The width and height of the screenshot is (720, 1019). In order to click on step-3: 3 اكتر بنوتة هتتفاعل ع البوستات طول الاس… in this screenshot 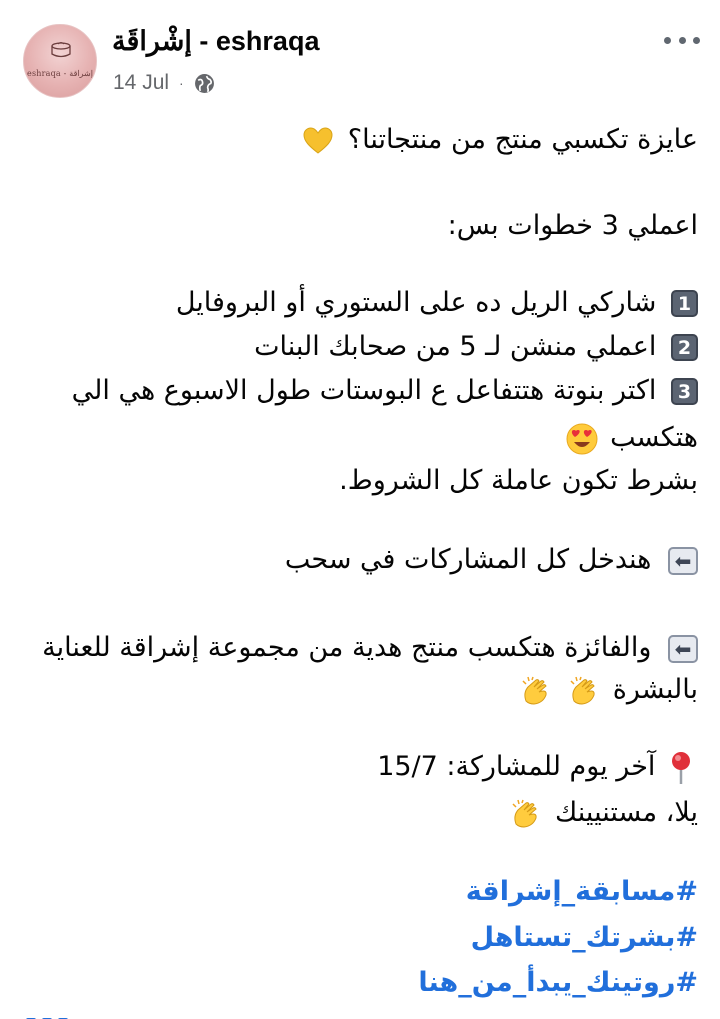, I will do `click(385, 391)`.